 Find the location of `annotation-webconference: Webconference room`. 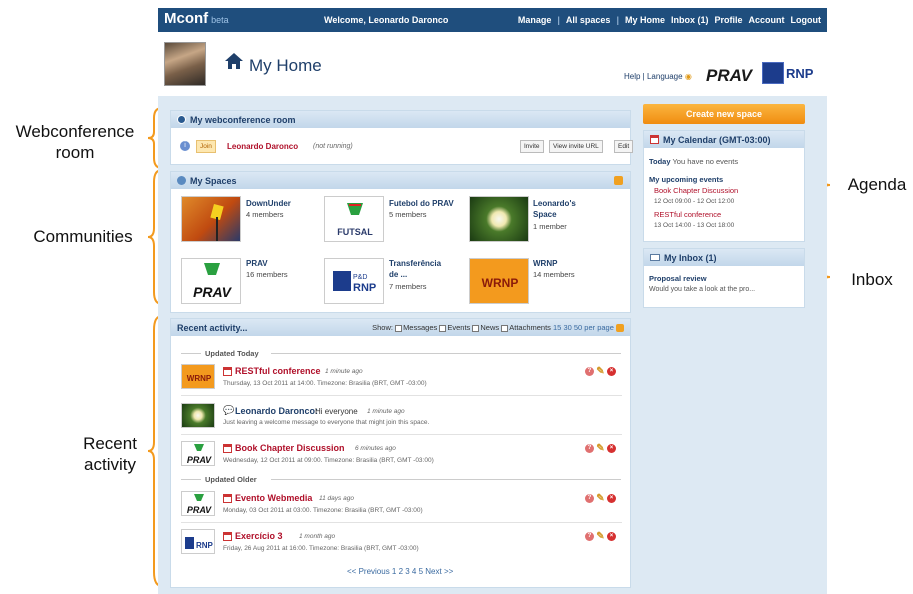

annotation-webconference: Webconference room is located at coordinates (75, 142).